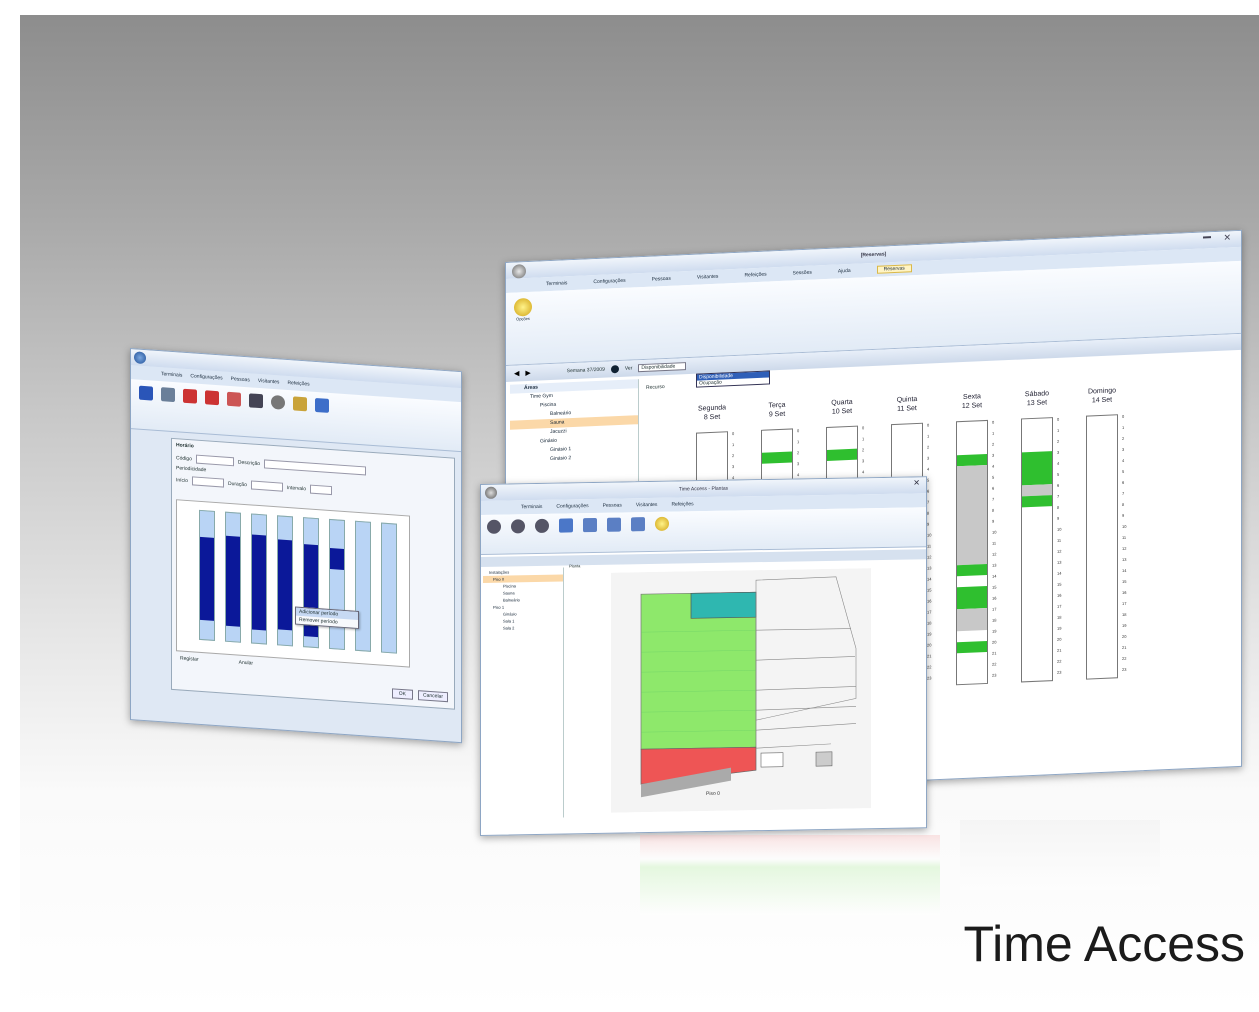 Image resolution: width=1259 pixels, height=1012 pixels. Describe the element at coordinates (256, 412) in the screenshot. I see `users-button` at that location.